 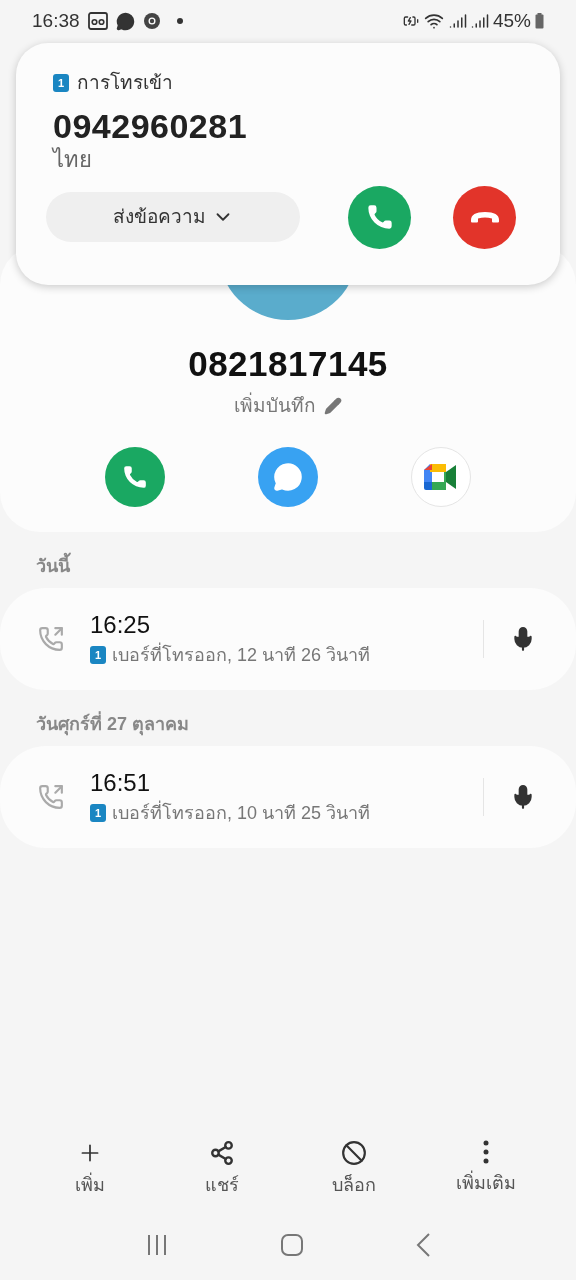 I want to click on add-note-button: เพิ่มบันทึก, so click(x=288, y=406).